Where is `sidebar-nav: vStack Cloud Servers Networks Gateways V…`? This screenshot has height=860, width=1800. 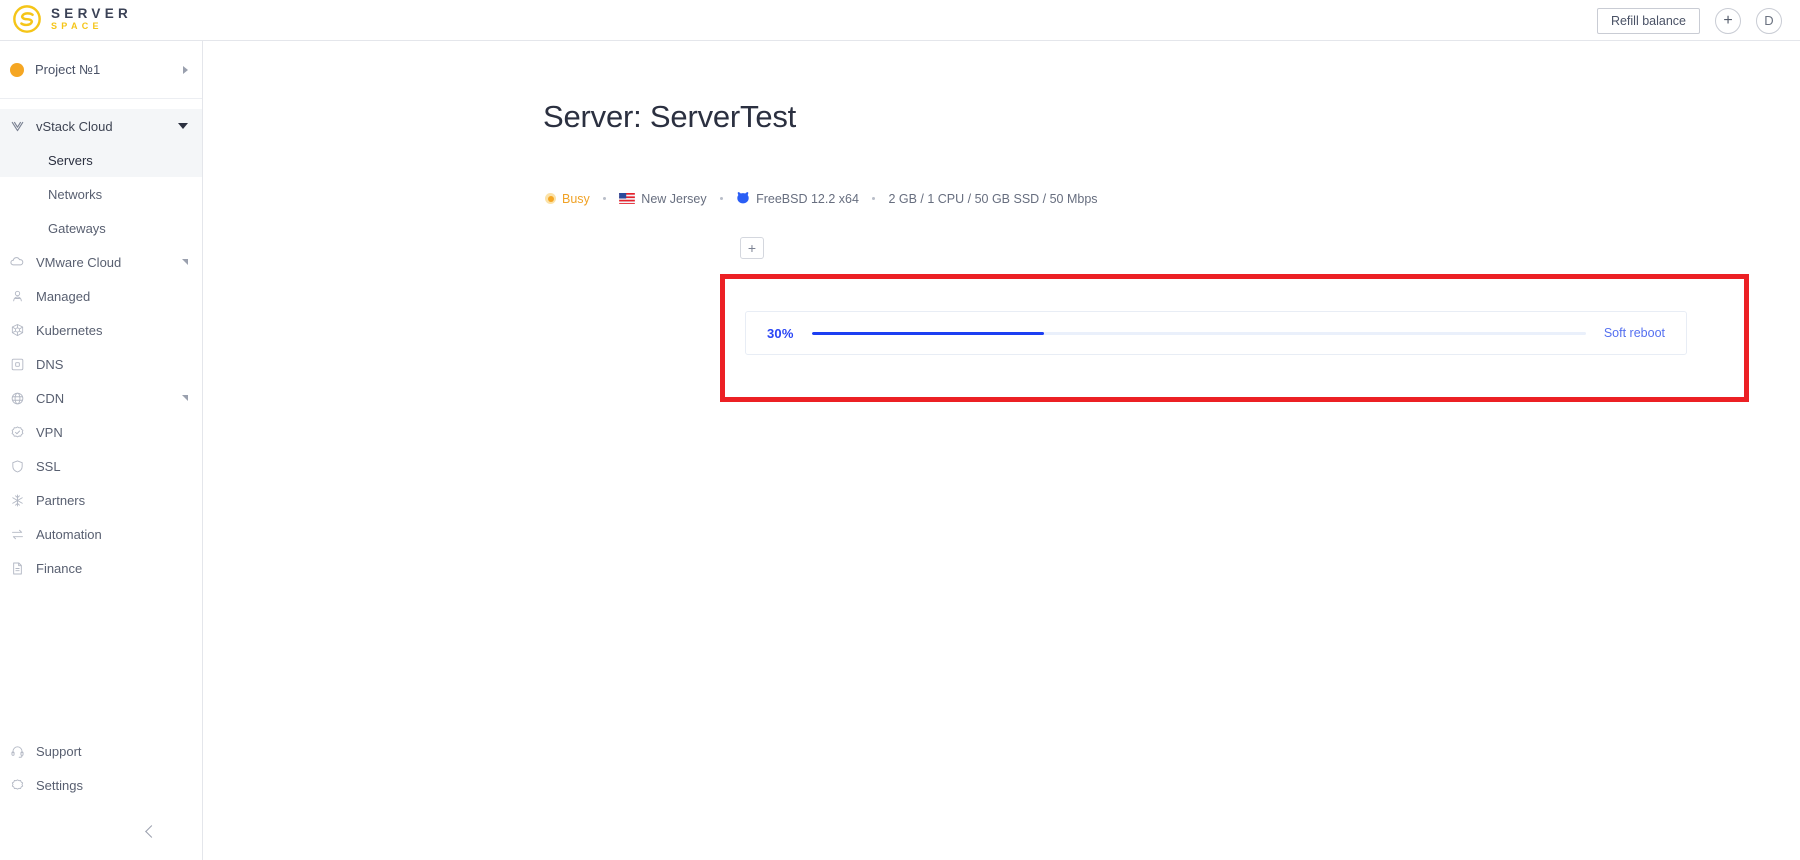
sidebar-nav: vStack Cloud Servers Networks Gateways V… is located at coordinates (101, 342).